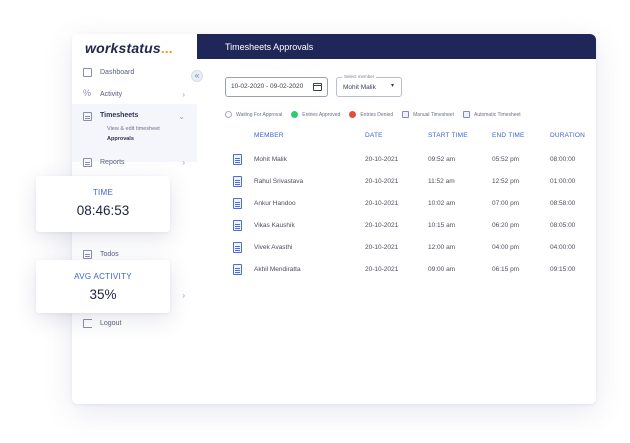  What do you see at coordinates (87, 116) in the screenshot?
I see `timesheet-icon` at bounding box center [87, 116].